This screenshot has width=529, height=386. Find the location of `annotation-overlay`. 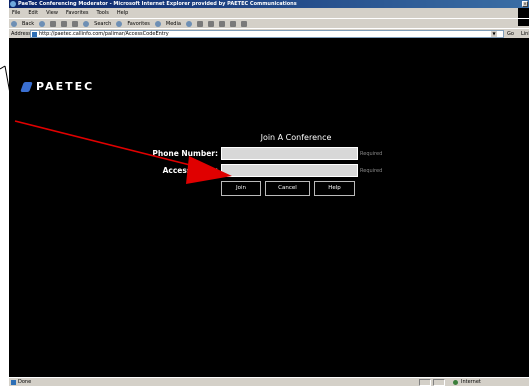

annotation-overlay is located at coordinates (116, 124).